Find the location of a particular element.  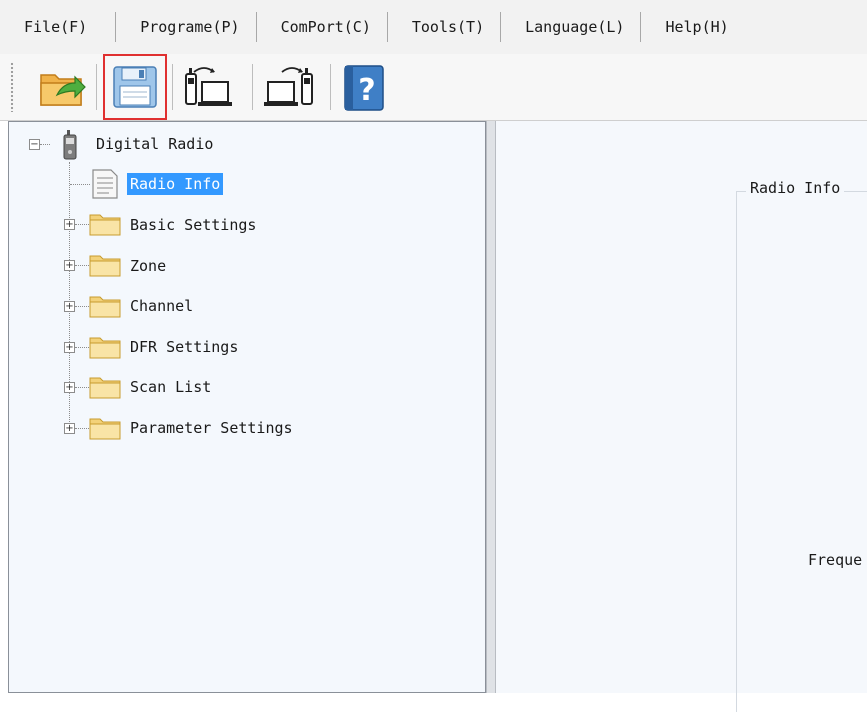

tree-item-label: Channel is located at coordinates (162, 306).